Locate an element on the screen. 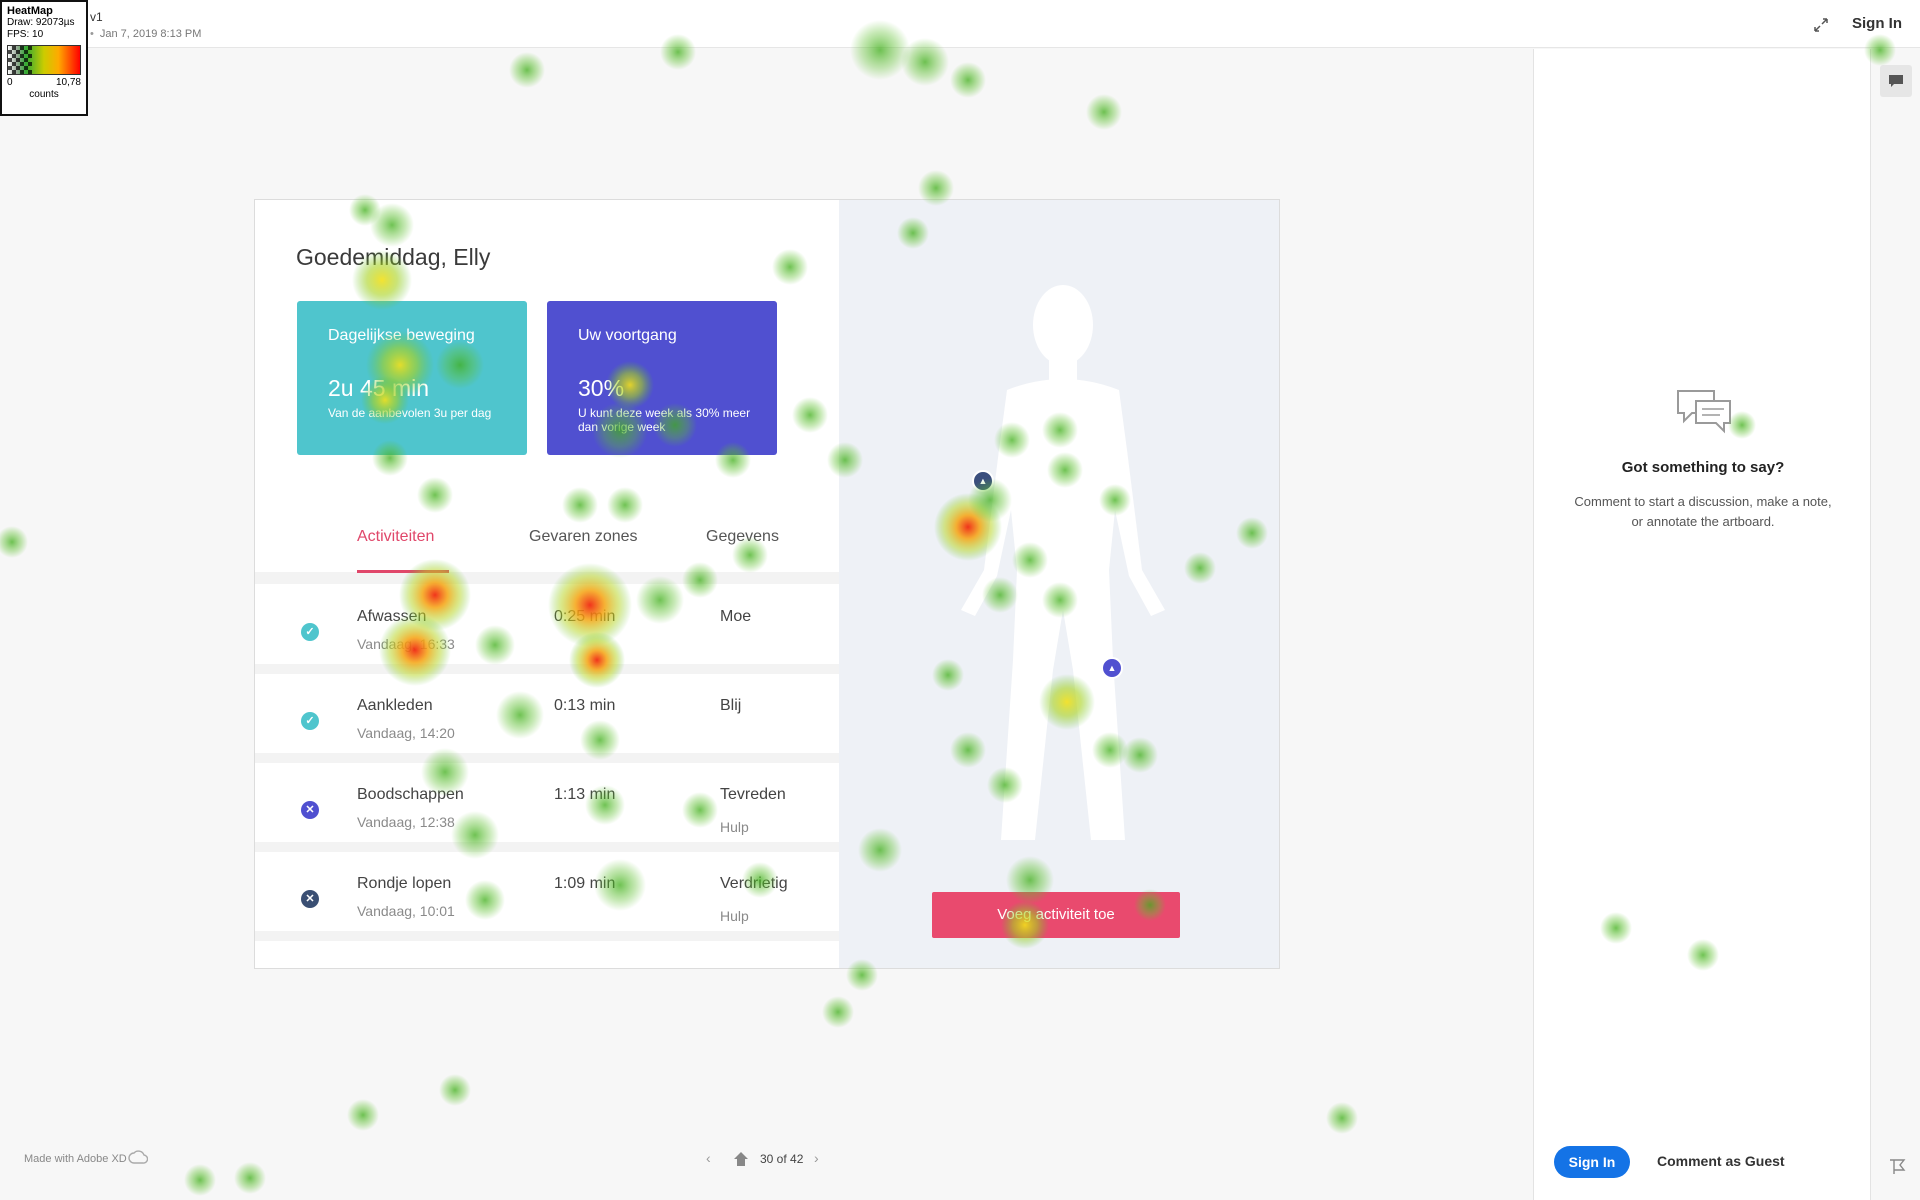 Image resolution: width=1920 pixels, height=1200 pixels. greeting-title: Goedemiddag, Elly is located at coordinates (393, 257).